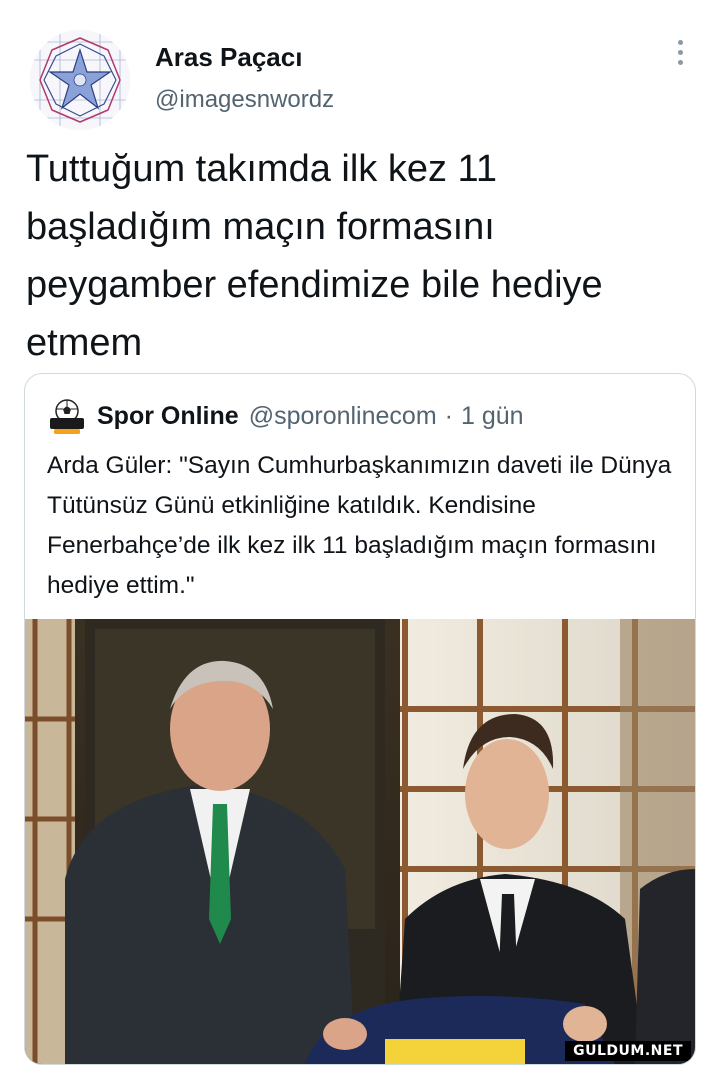 The width and height of the screenshot is (715, 1065). What do you see at coordinates (343, 416) in the screenshot?
I see `quoted-author-handle: @sporonlinecom` at bounding box center [343, 416].